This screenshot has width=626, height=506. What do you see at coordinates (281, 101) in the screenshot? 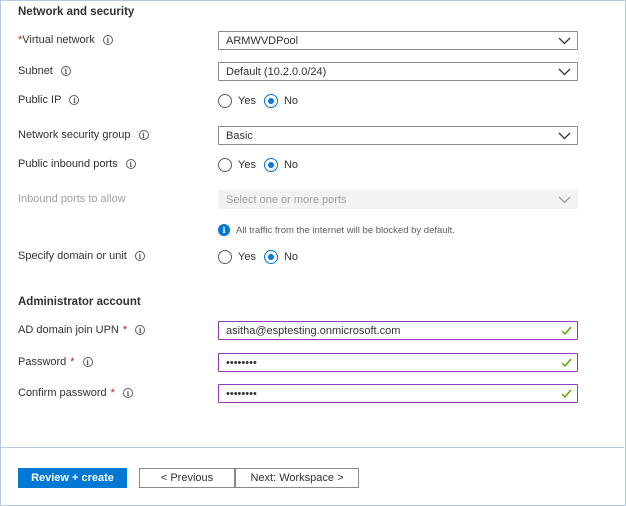
I see `public-ip-no-radio: No` at bounding box center [281, 101].